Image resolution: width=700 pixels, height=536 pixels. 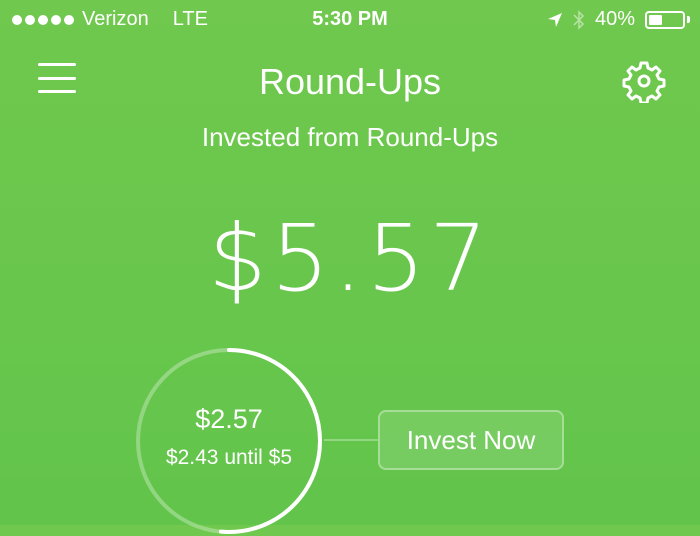 What do you see at coordinates (614, 19) in the screenshot?
I see `battery-percent: 40%` at bounding box center [614, 19].